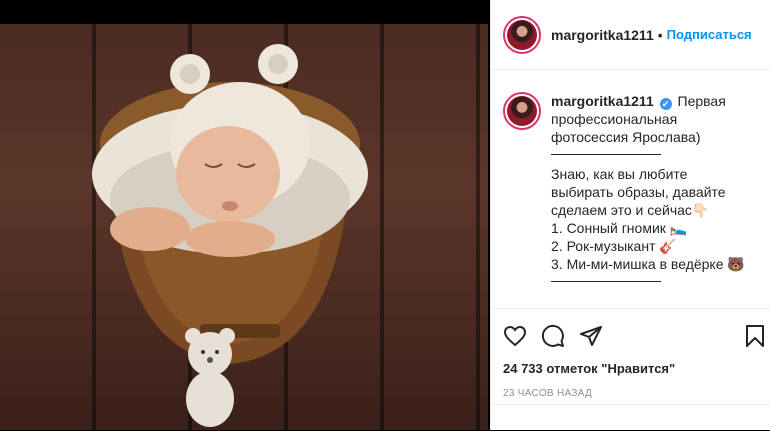  What do you see at coordinates (709, 34) in the screenshot?
I see `follow-button: Подписаться` at bounding box center [709, 34].